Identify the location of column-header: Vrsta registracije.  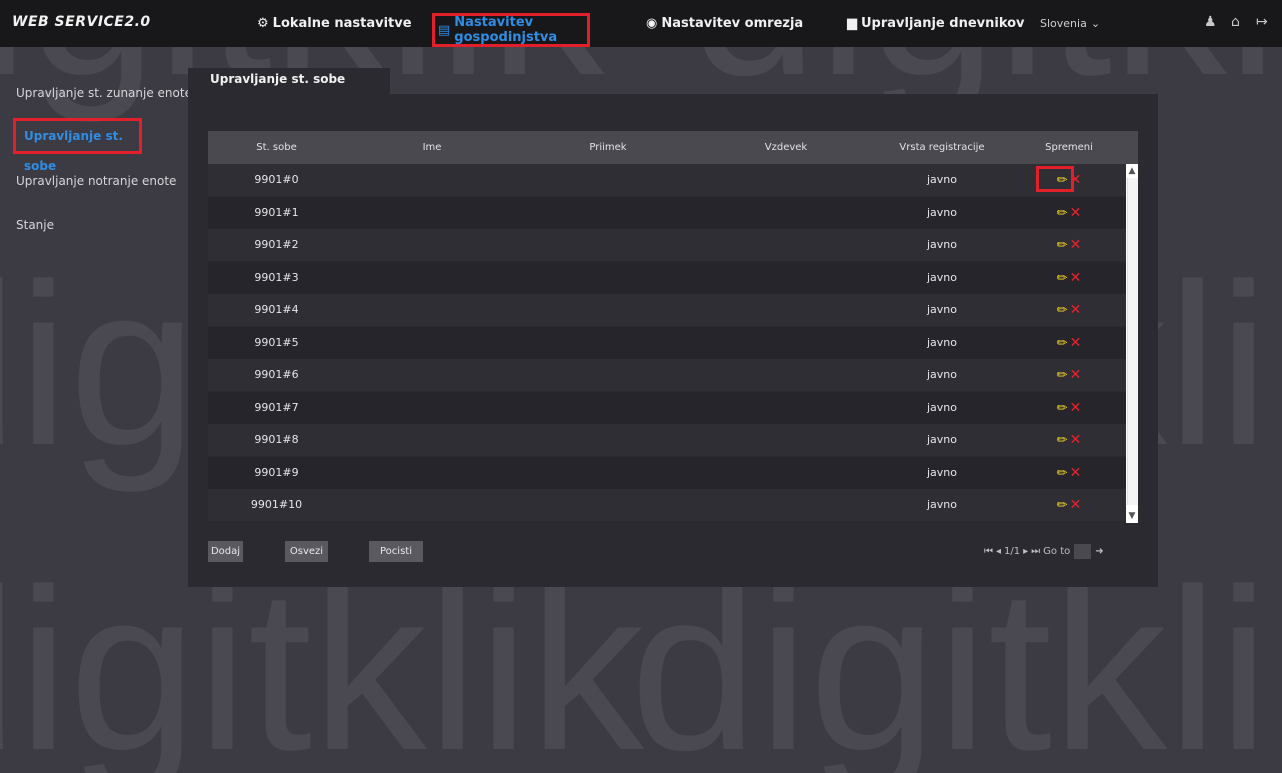
(942, 147).